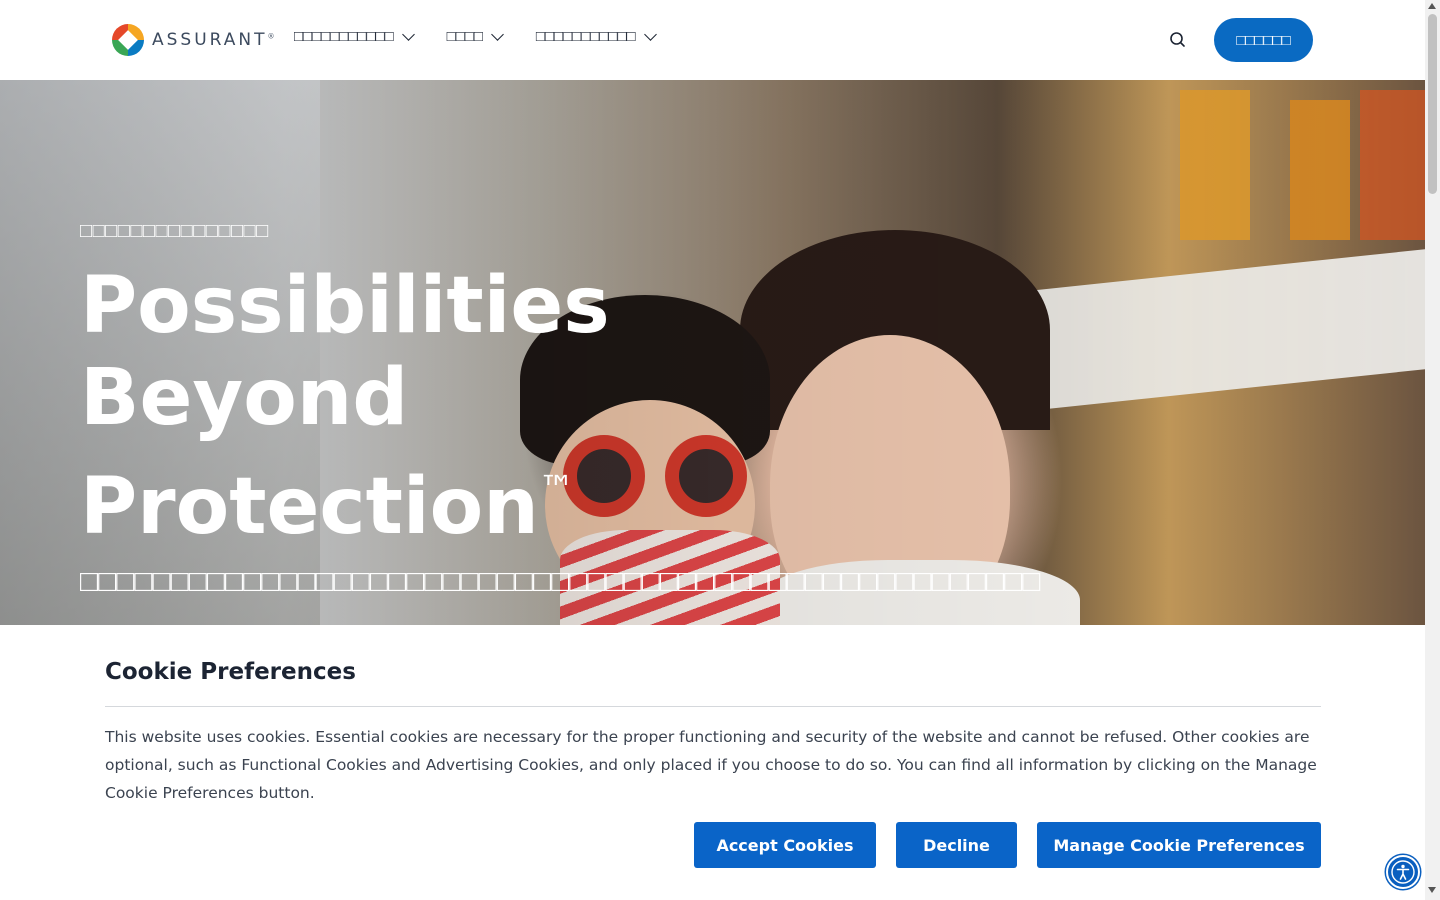 The image size is (1440, 900). Describe the element at coordinates (213, 40) in the screenshot. I see `logo-text: ASSURANT®` at that location.